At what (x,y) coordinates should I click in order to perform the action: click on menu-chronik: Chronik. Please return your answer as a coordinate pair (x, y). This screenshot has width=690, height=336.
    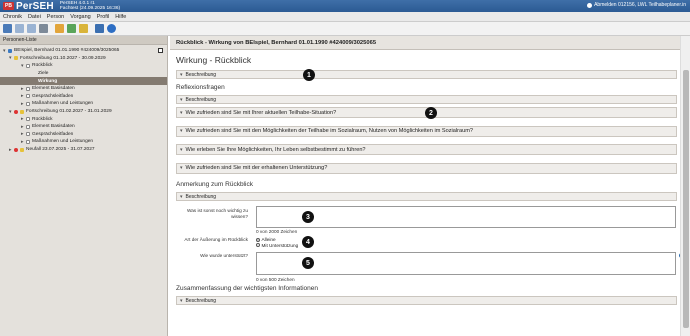
    Looking at the image, I should click on (12, 17).